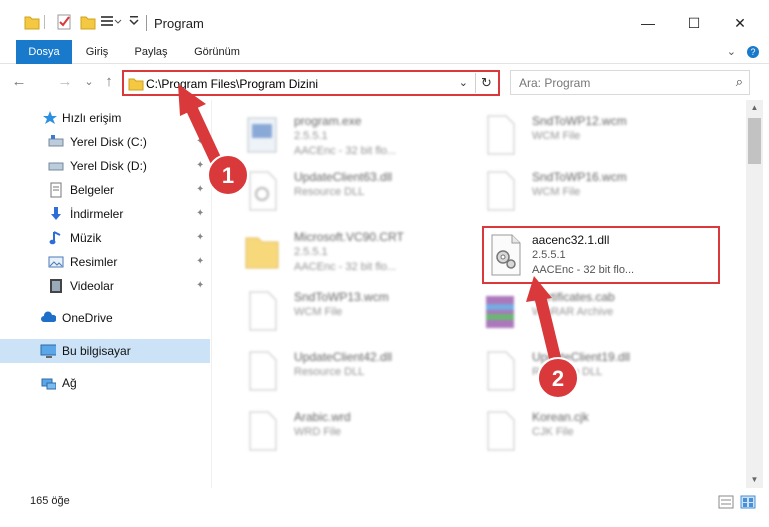 The width and height of the screenshot is (769, 527). I want to click on up-button: ↑, so click(109, 82).